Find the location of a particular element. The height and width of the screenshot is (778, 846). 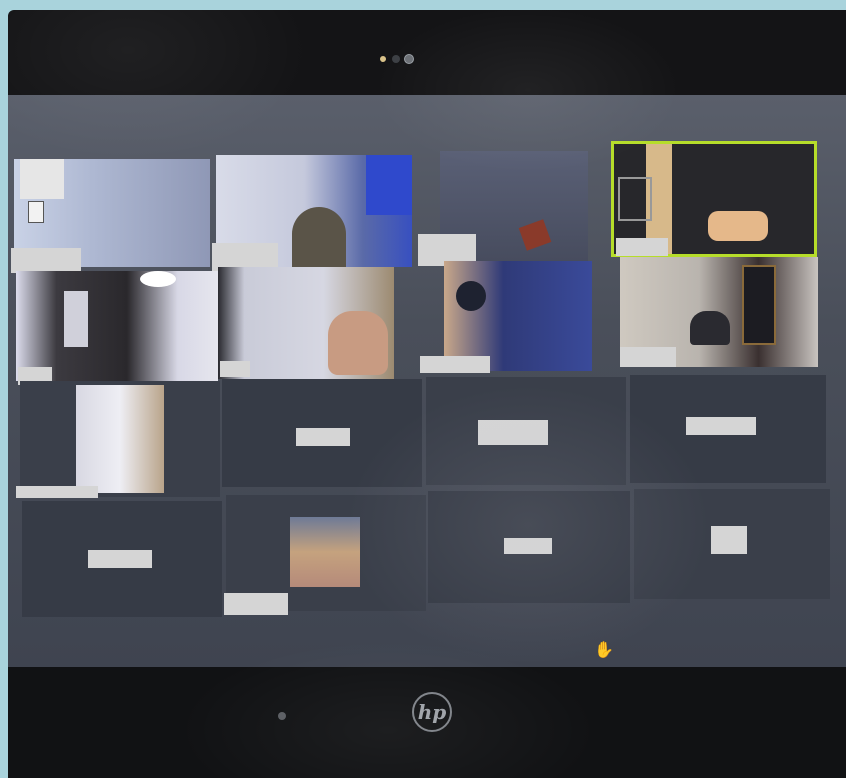

person-lying is located at coordinates (738, 226).